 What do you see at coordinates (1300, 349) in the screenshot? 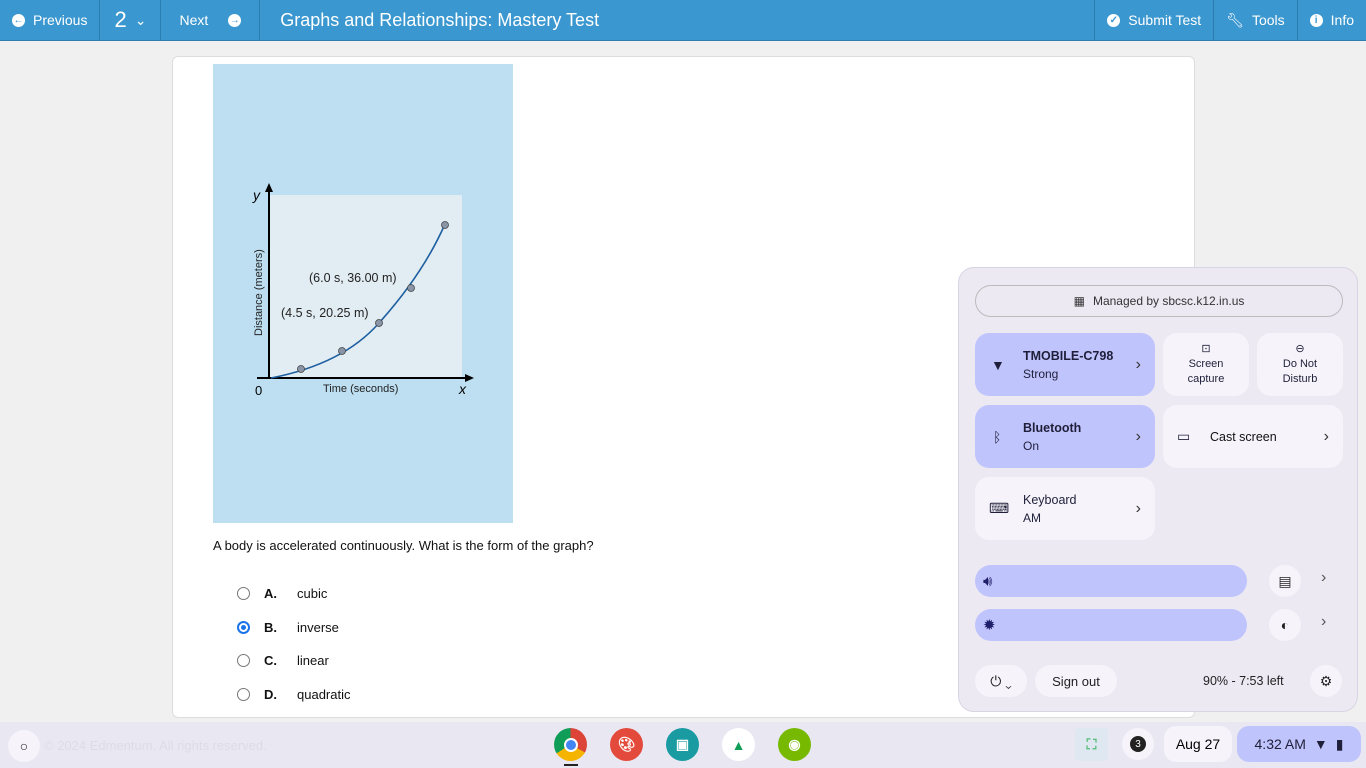
I see `dnd-icon: ⊖` at bounding box center [1300, 349].